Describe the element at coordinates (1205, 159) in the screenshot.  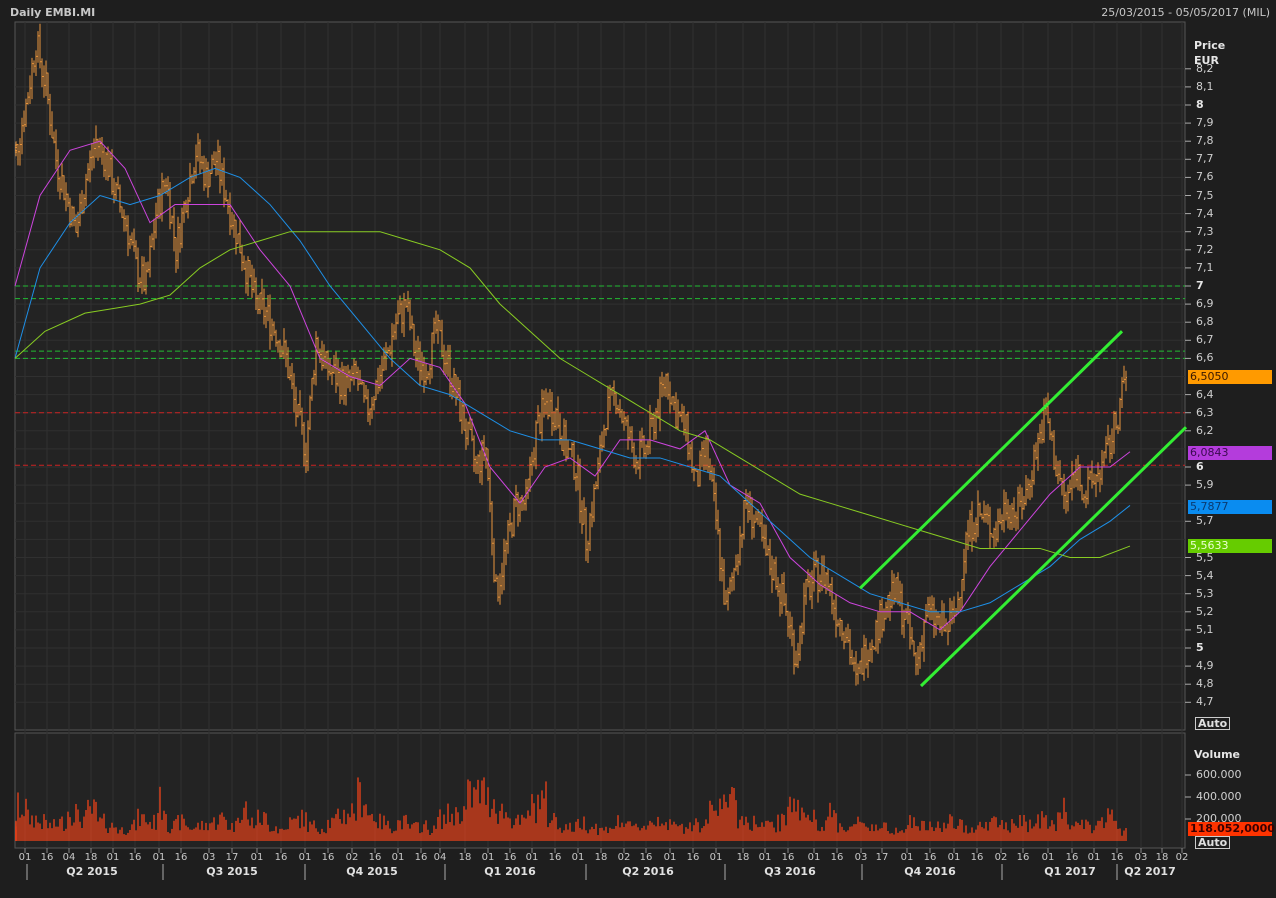
I see `price-tick-label: 7,7` at that location.